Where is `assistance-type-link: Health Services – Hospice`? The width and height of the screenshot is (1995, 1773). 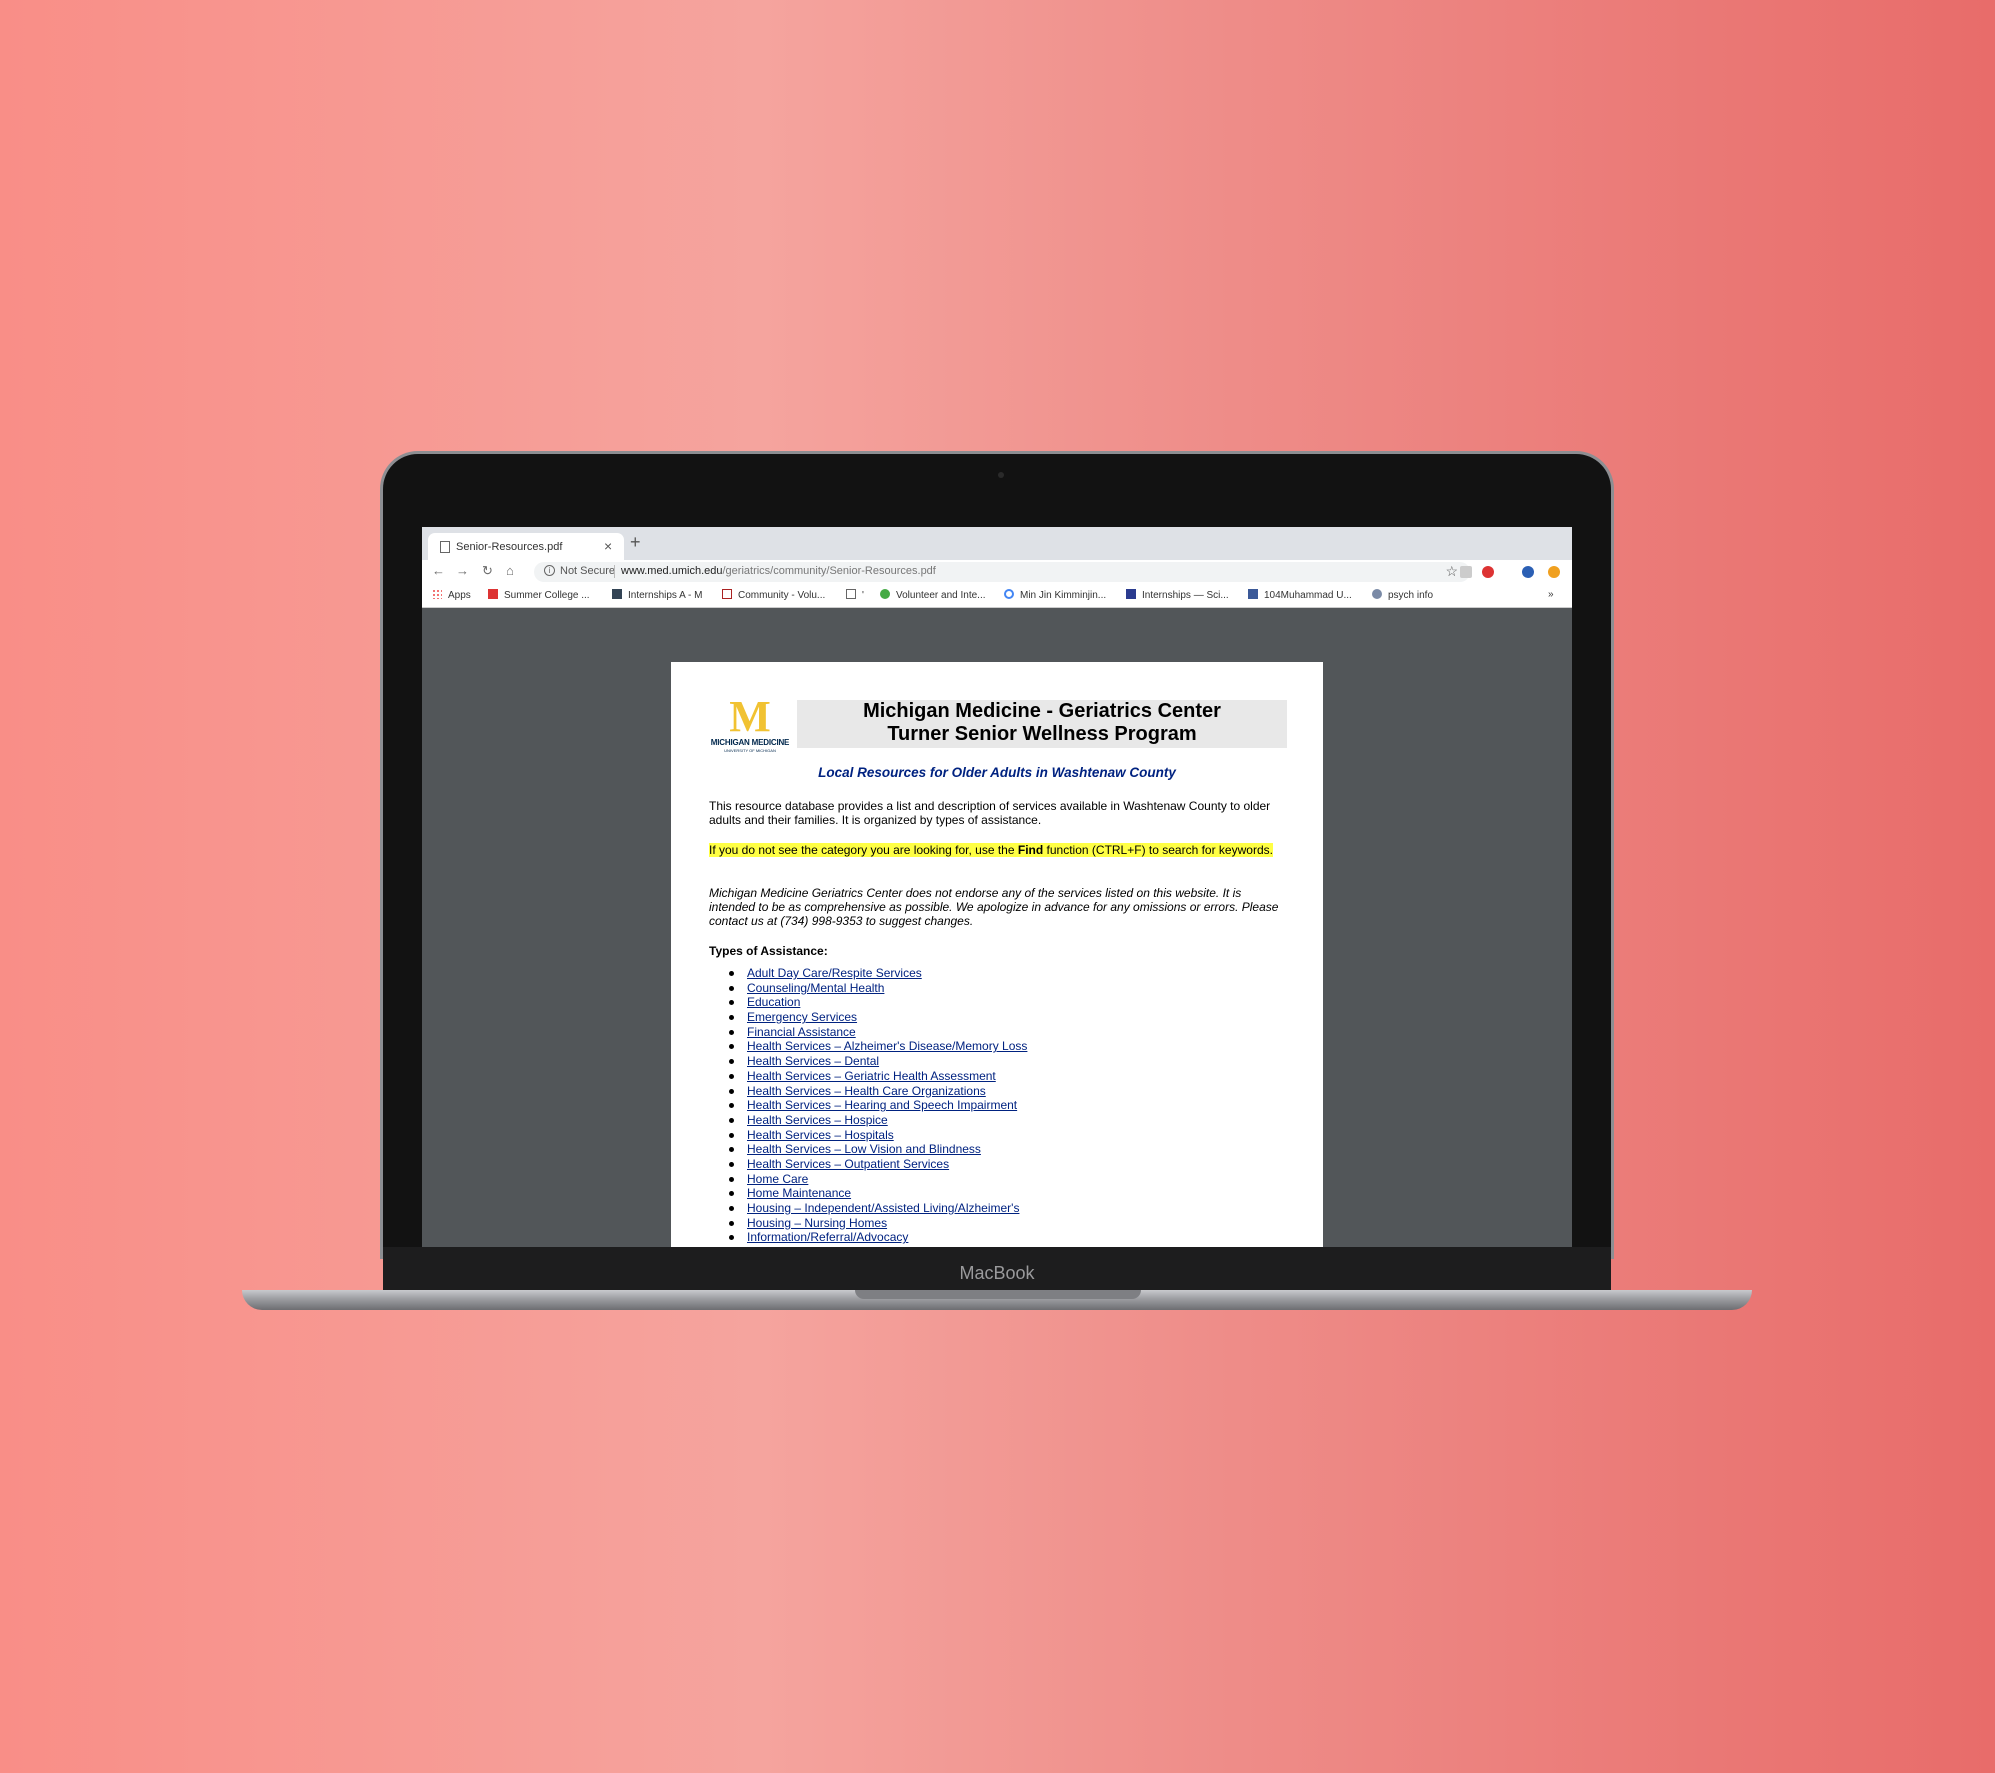 assistance-type-link: Health Services – Hospice is located at coordinates (817, 1120).